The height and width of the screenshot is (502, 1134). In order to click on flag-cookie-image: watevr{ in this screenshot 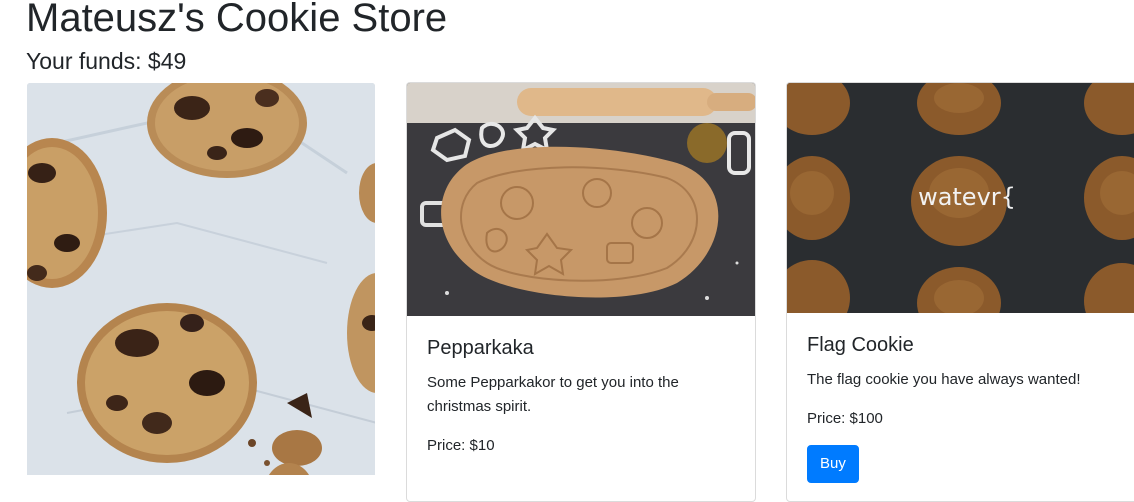, I will do `click(960, 198)`.